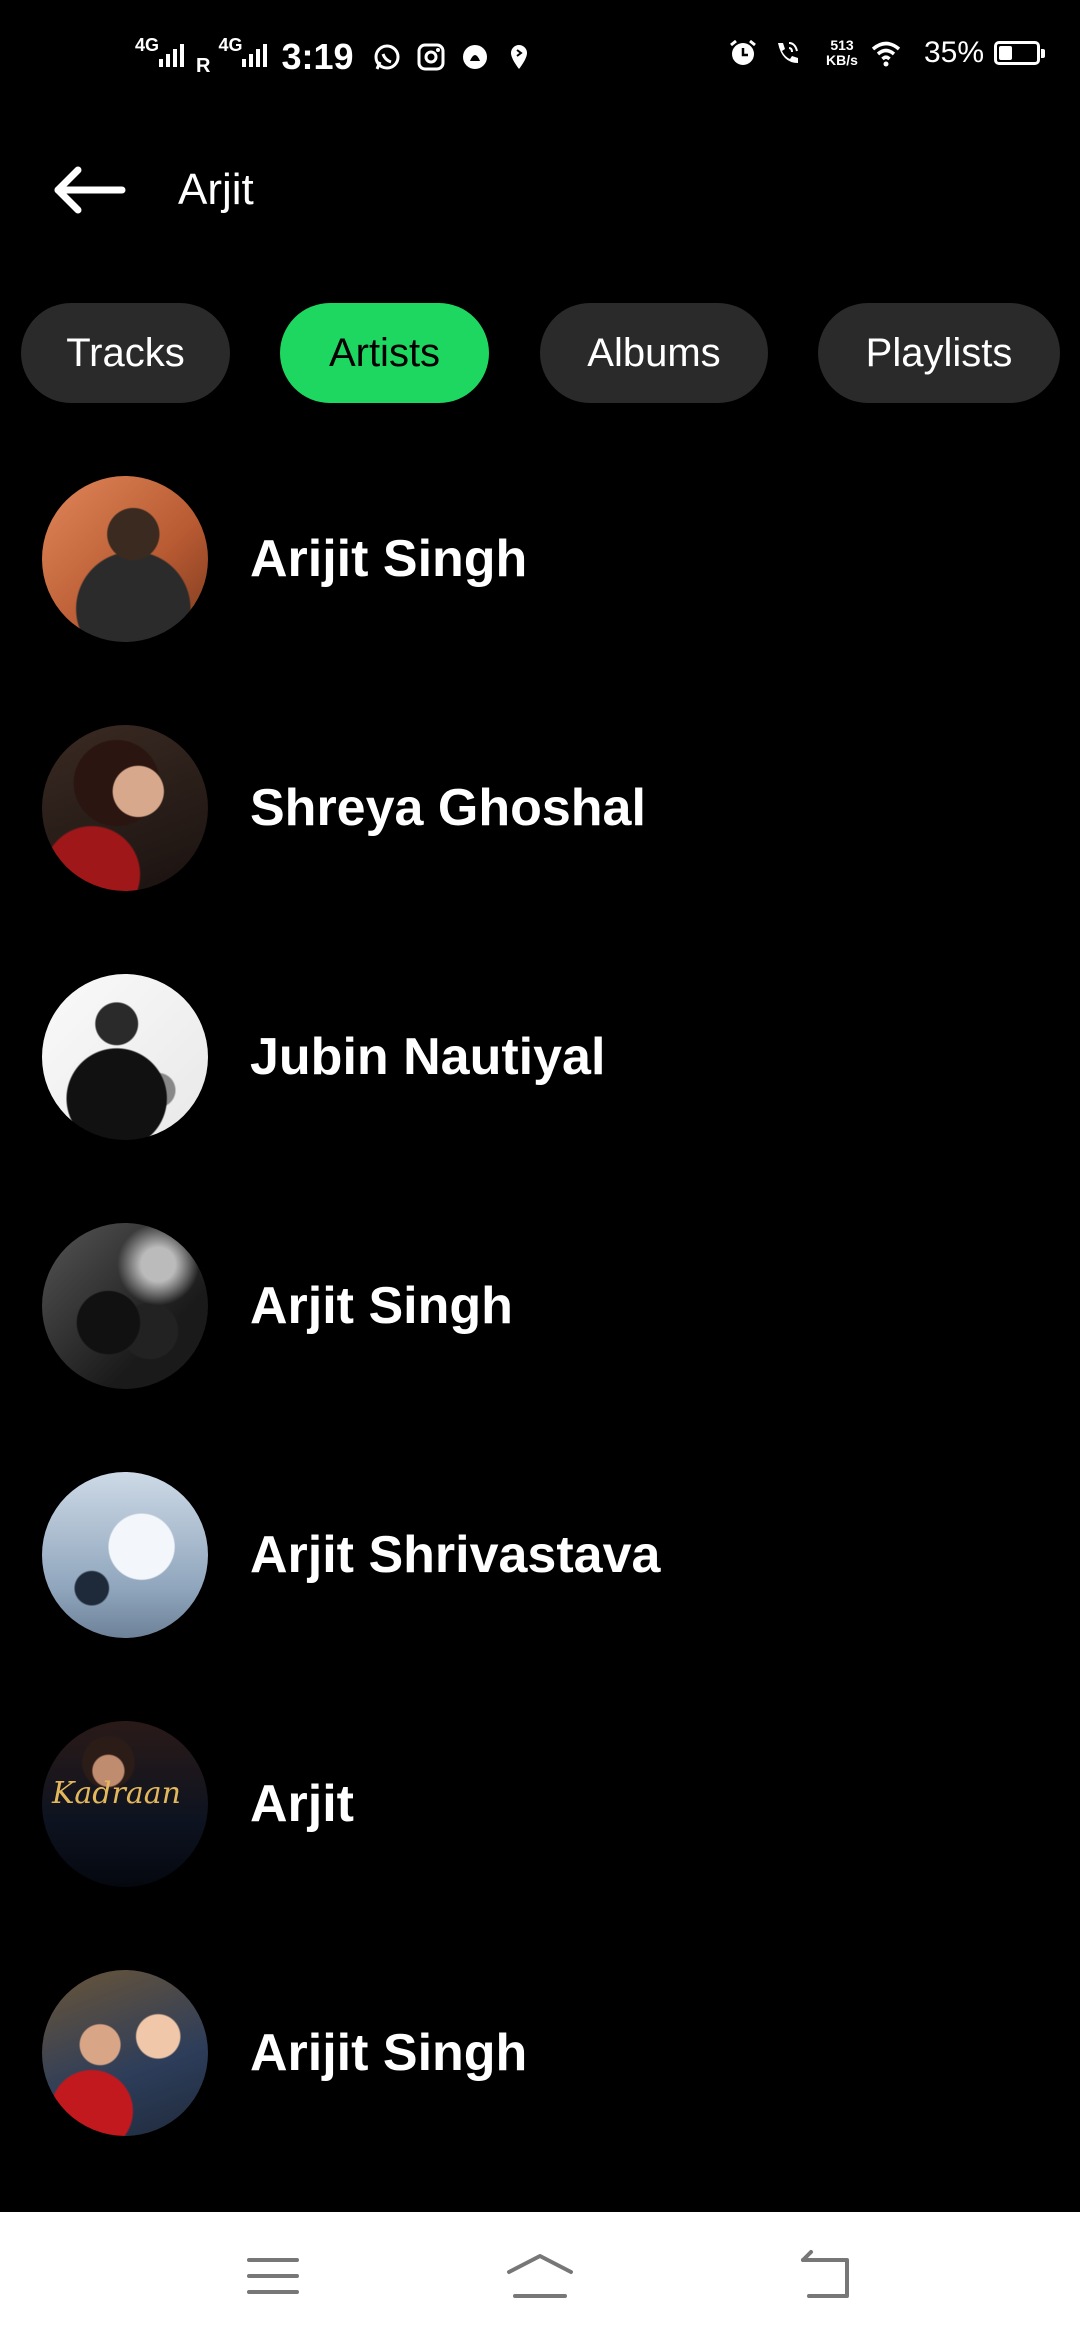  Describe the element at coordinates (788, 52) in the screenshot. I see `wifi-calling-icon` at that location.